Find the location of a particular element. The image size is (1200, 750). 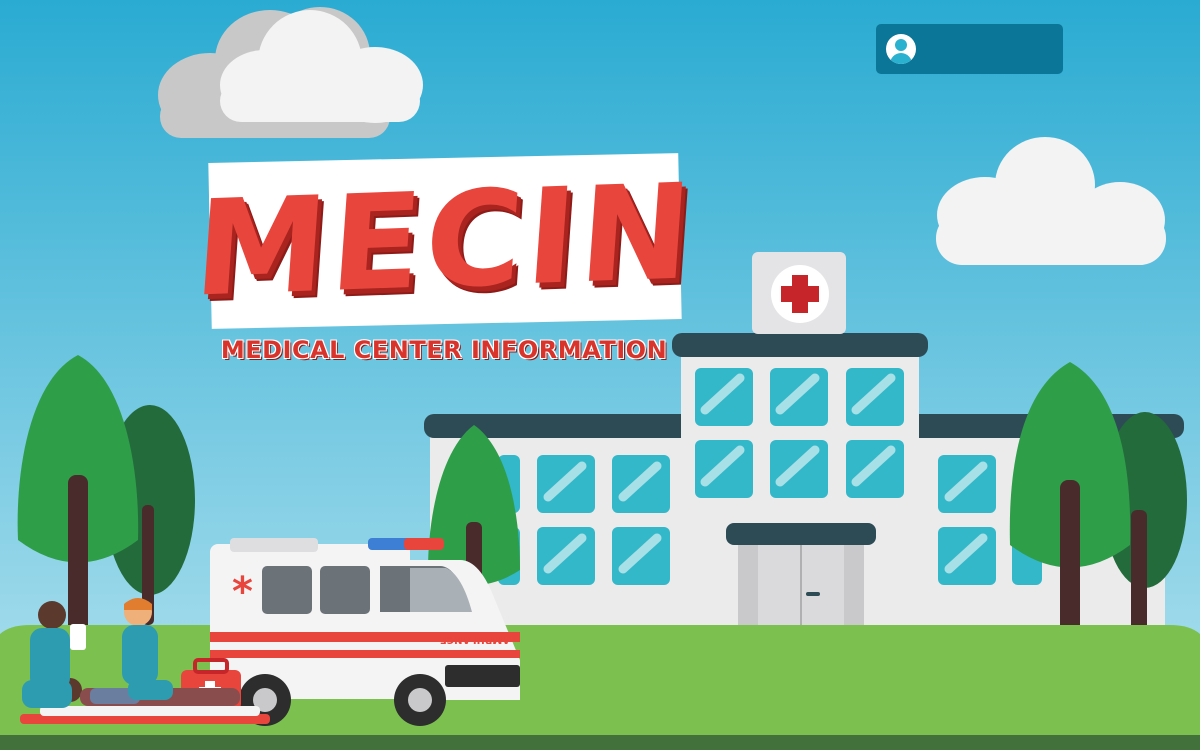

user-avatar-icon is located at coordinates (901, 49).